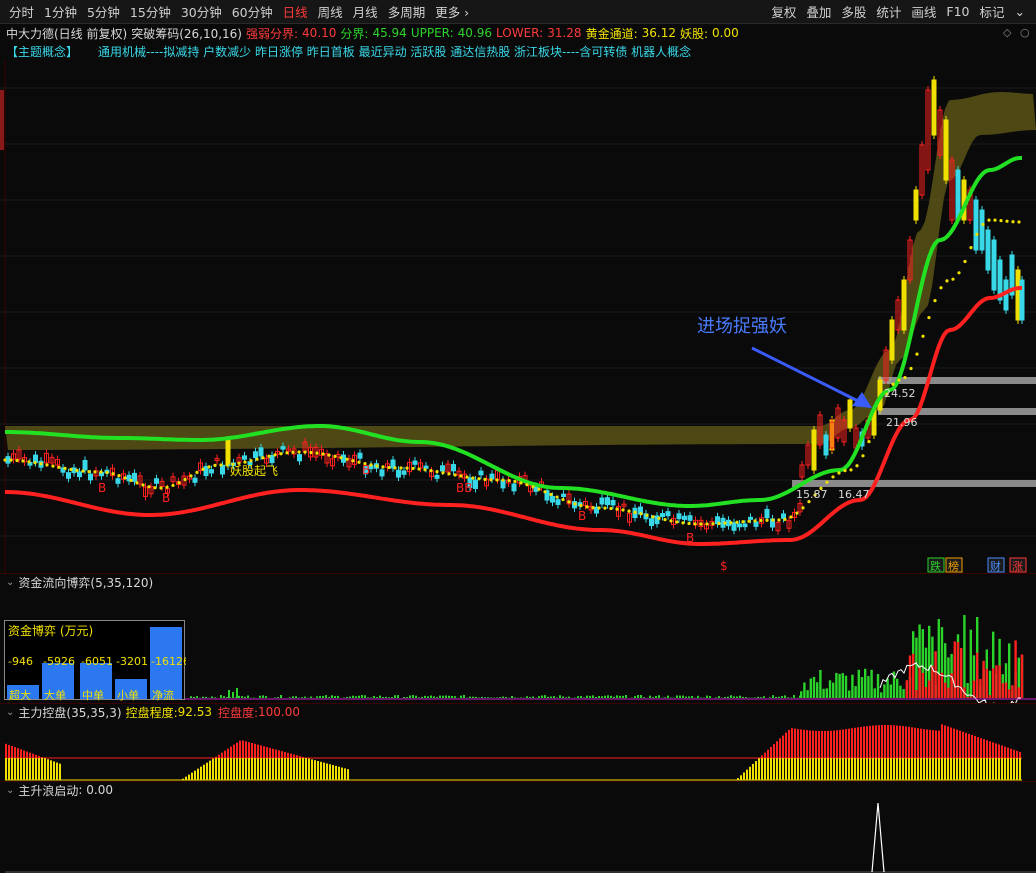  What do you see at coordinates (853, 11) in the screenshot?
I see `toolbar-button: 多股` at bounding box center [853, 11].